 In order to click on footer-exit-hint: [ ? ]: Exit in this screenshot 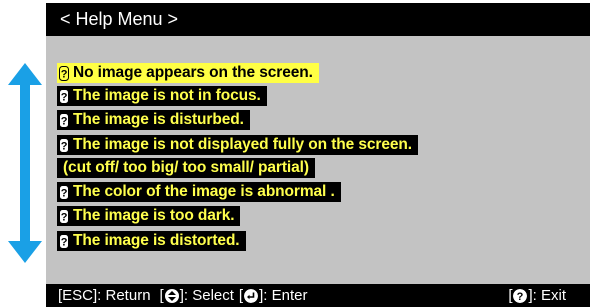, I will do `click(537, 295)`.